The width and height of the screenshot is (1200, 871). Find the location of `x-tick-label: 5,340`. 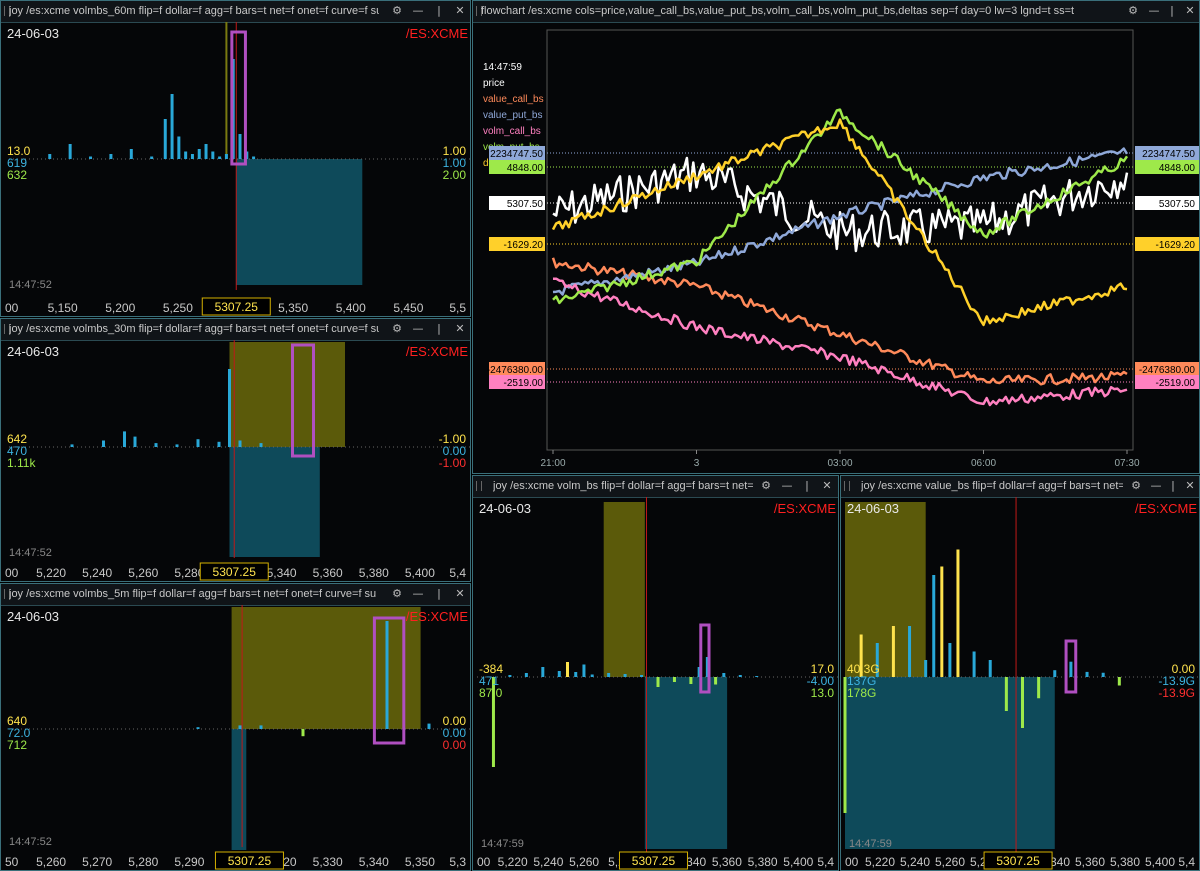

x-tick-label: 5,340 is located at coordinates (374, 862).